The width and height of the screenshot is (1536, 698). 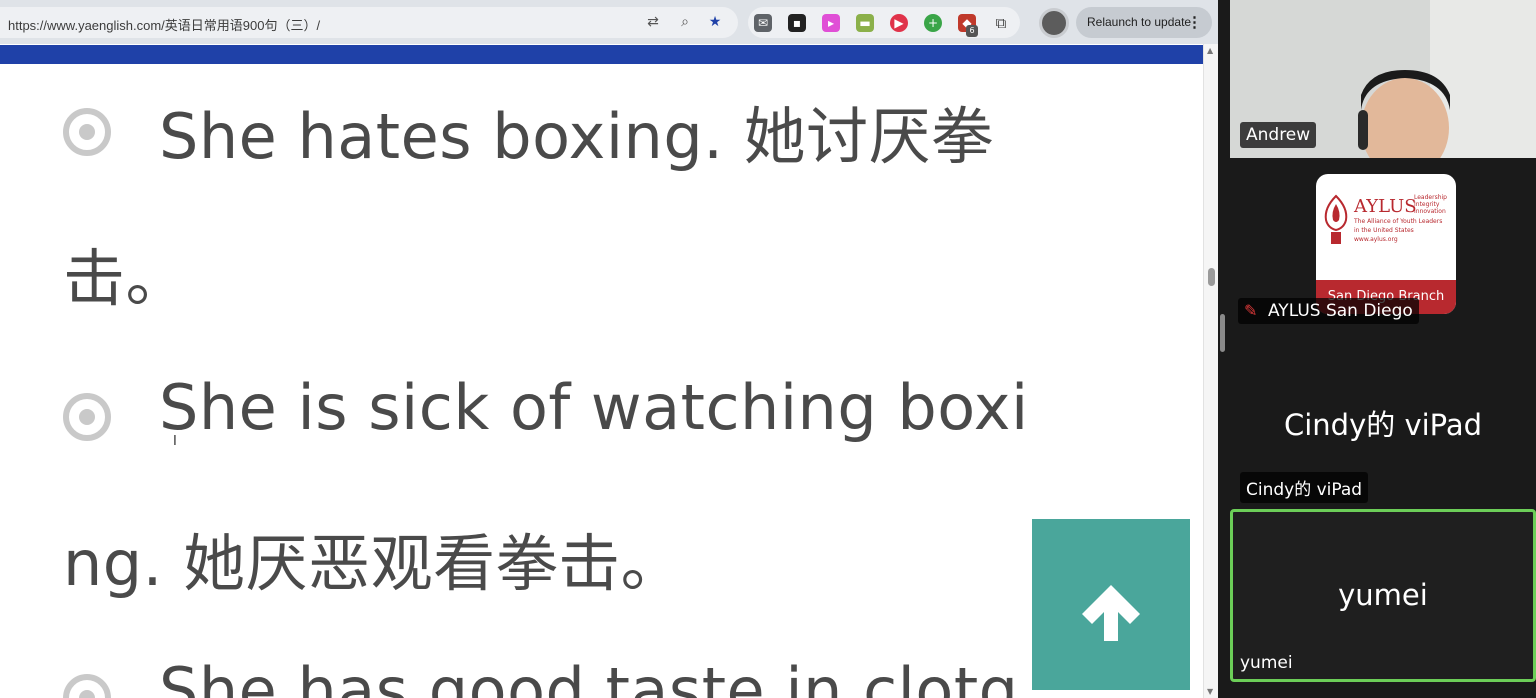 What do you see at coordinates (763, 23) in the screenshot?
I see `mail-extension-icon: ✉` at bounding box center [763, 23].